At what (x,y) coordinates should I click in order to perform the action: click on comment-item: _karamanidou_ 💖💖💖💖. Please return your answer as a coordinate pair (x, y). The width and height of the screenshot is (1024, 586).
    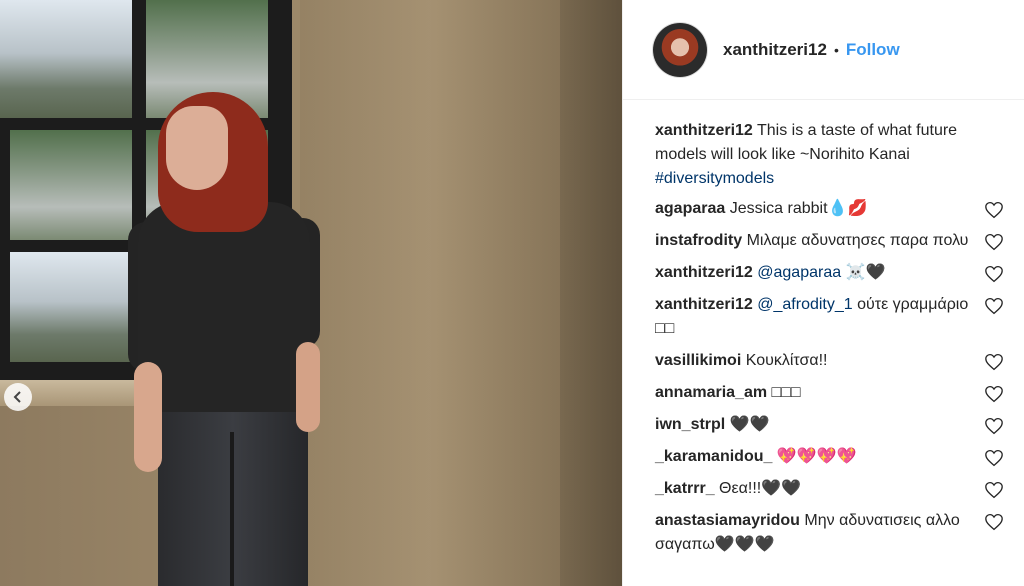
    Looking at the image, I should click on (829, 457).